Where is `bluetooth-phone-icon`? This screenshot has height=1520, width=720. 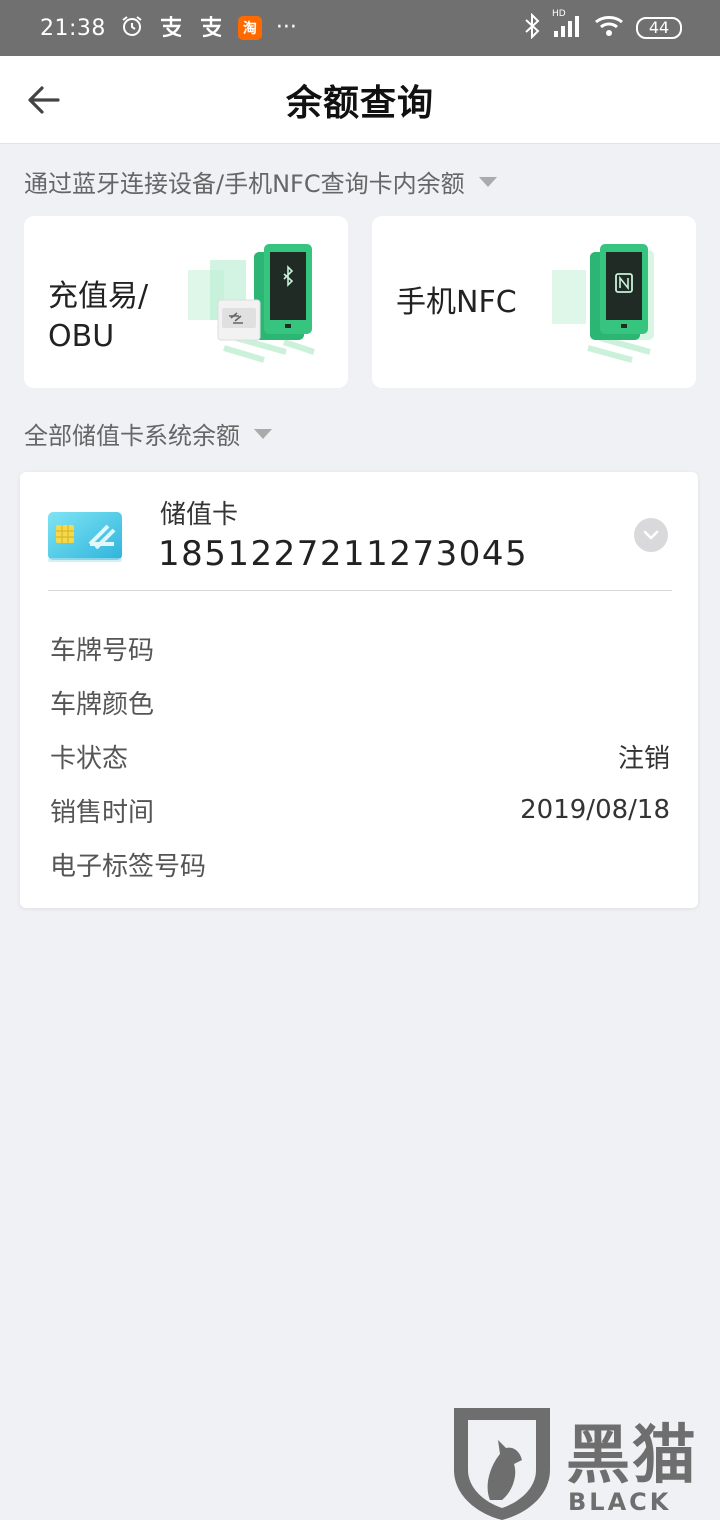 bluetooth-phone-icon is located at coordinates (251, 303).